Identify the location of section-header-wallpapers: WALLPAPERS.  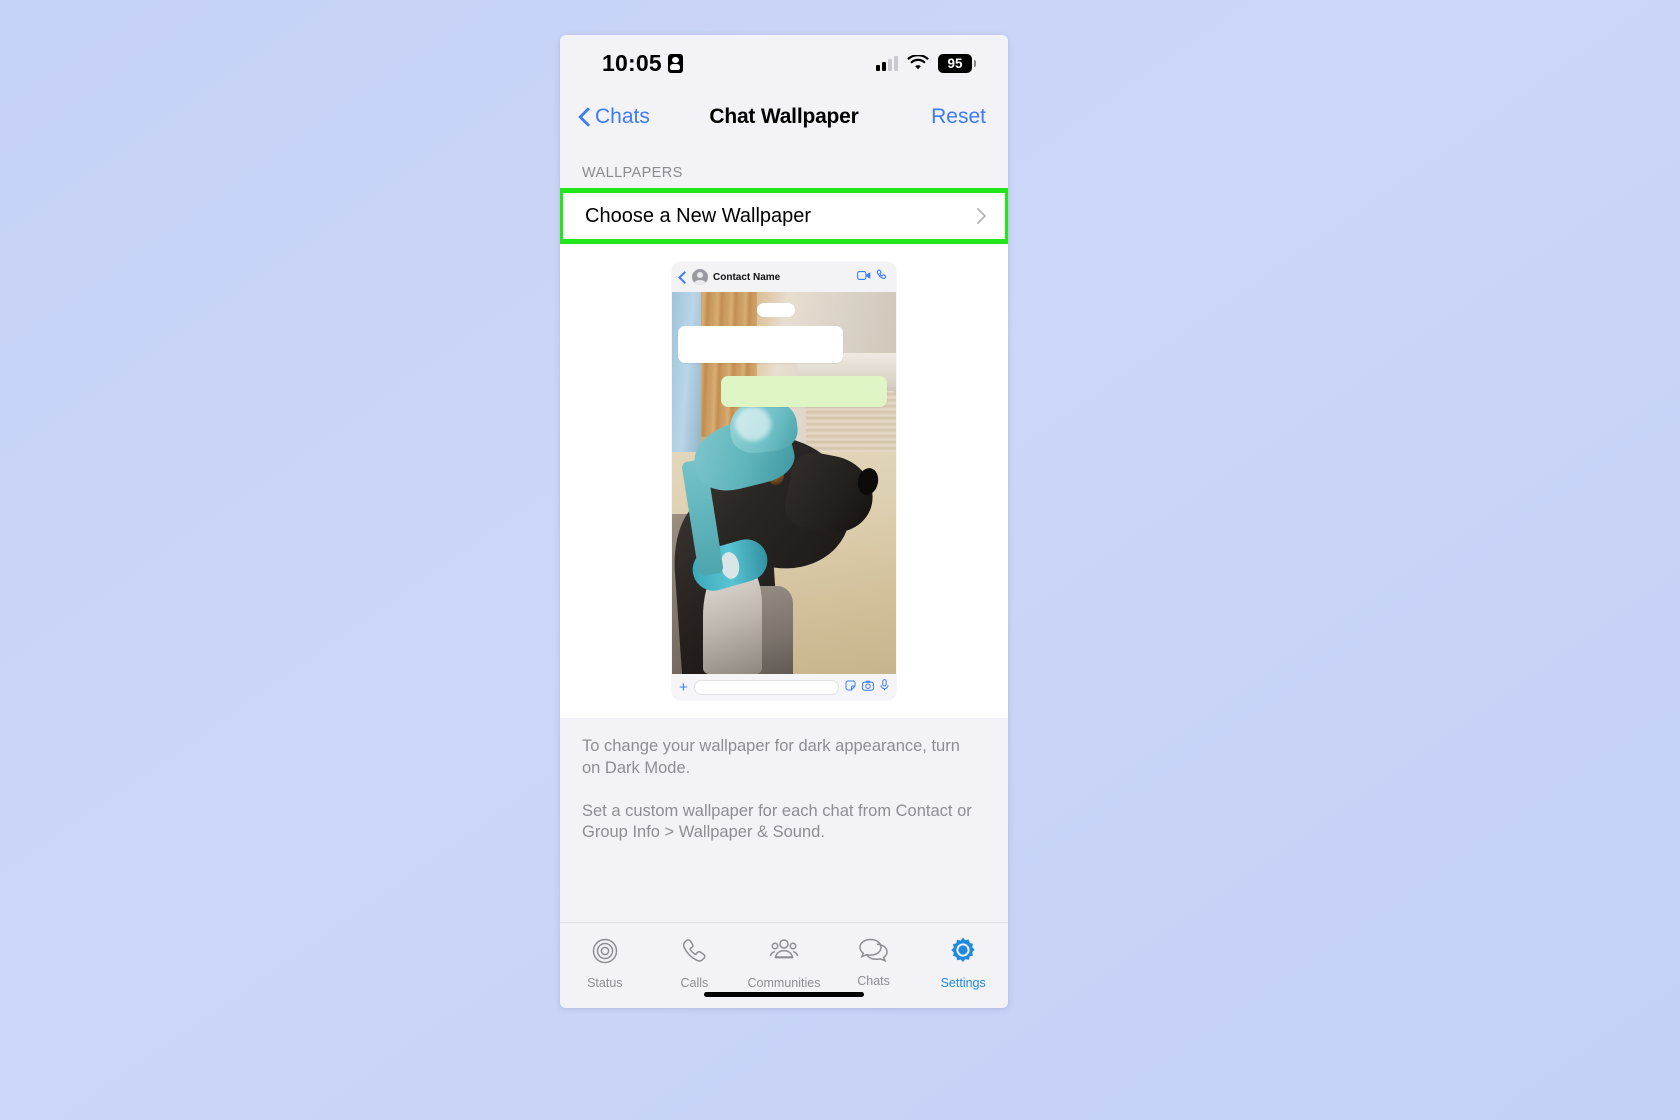
(784, 165).